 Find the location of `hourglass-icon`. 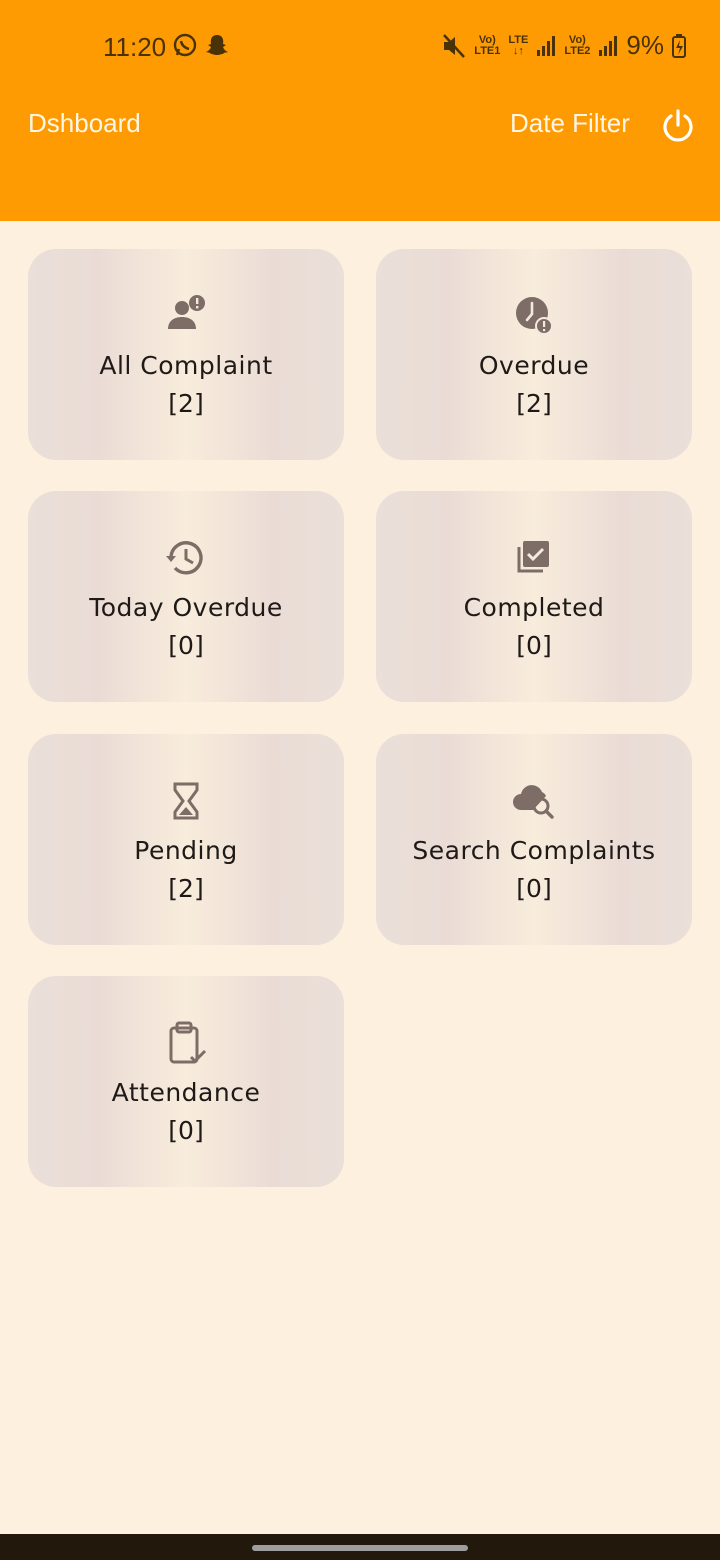

hourglass-icon is located at coordinates (186, 801).